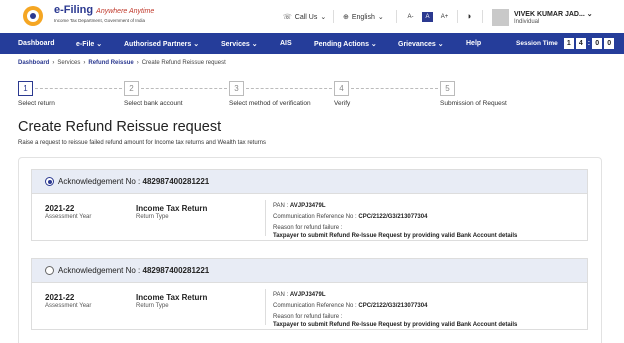  Describe the element at coordinates (161, 44) in the screenshot. I see `nav-authorised-partners: Authorised Partners ⌄` at that location.